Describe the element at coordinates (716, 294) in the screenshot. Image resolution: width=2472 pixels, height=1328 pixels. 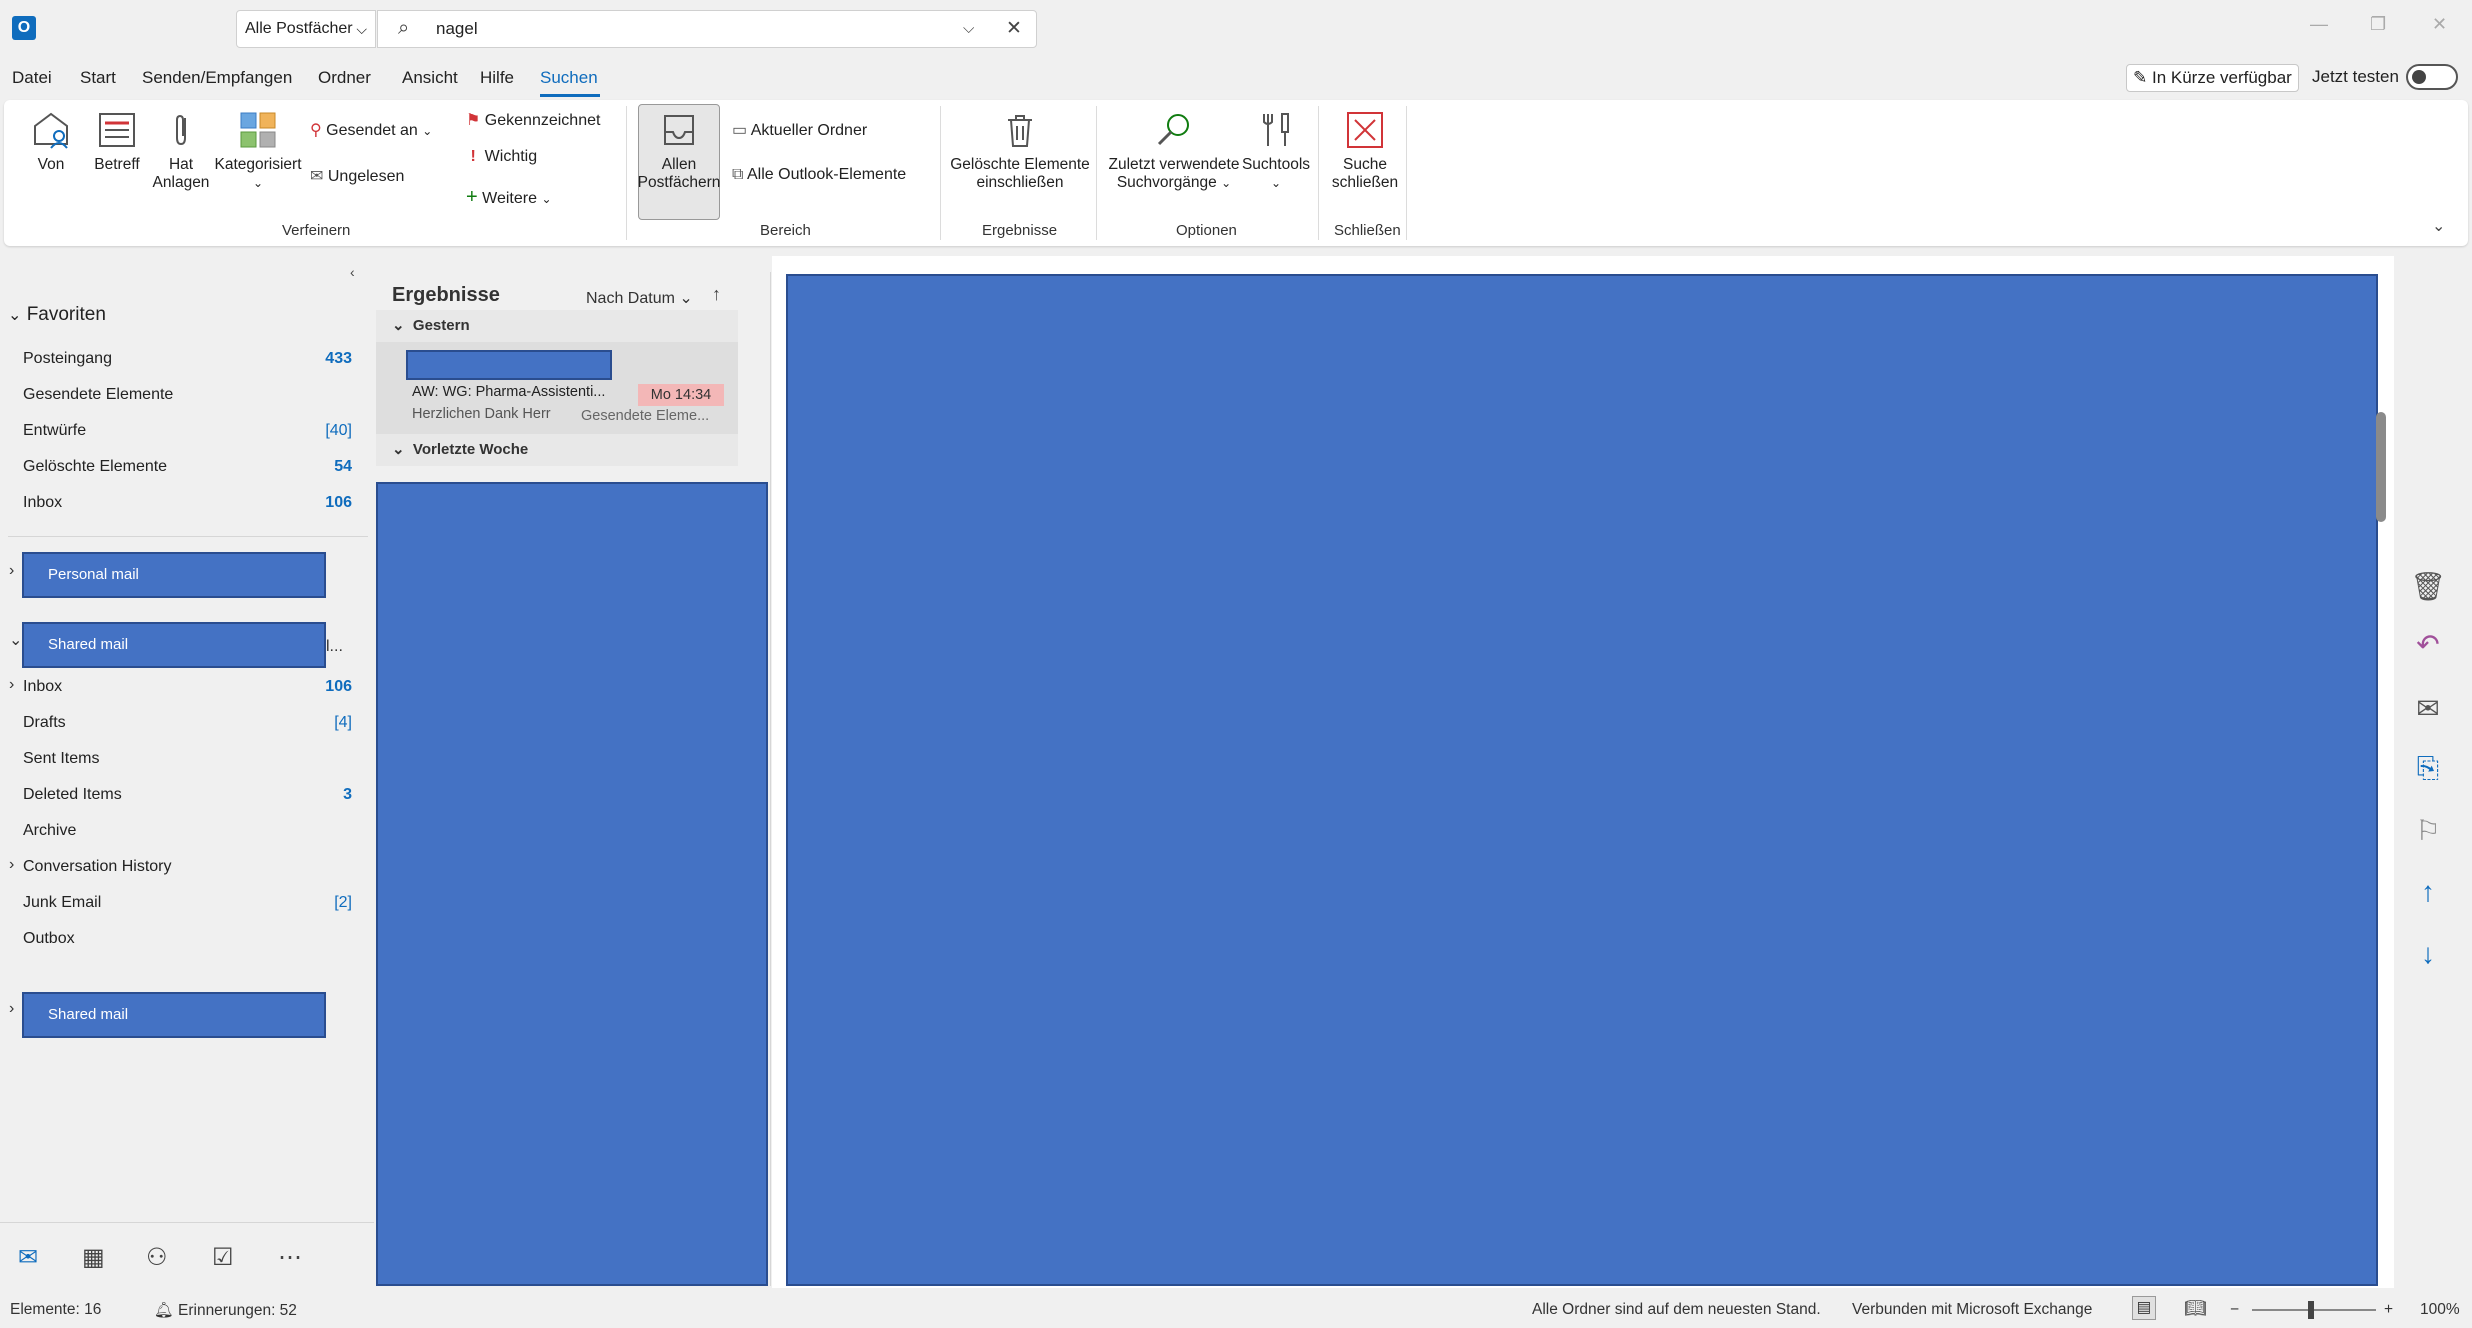
I see `sort-direction-arrow-icon: ↑` at that location.